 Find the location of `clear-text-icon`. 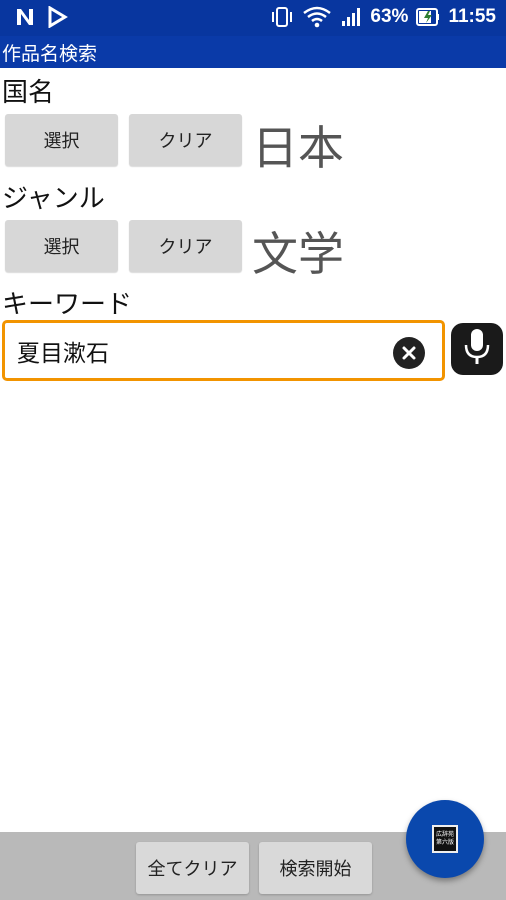

clear-text-icon is located at coordinates (409, 353).